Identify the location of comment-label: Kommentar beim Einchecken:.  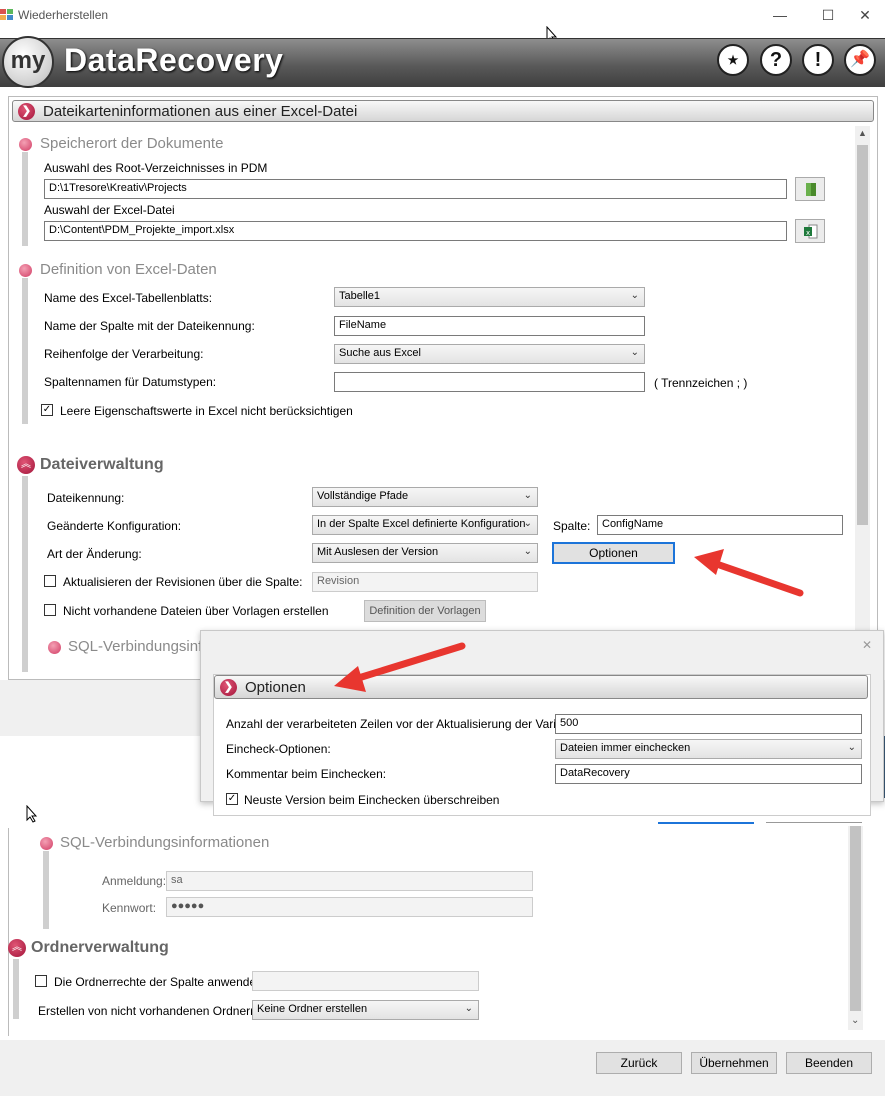
(306, 774).